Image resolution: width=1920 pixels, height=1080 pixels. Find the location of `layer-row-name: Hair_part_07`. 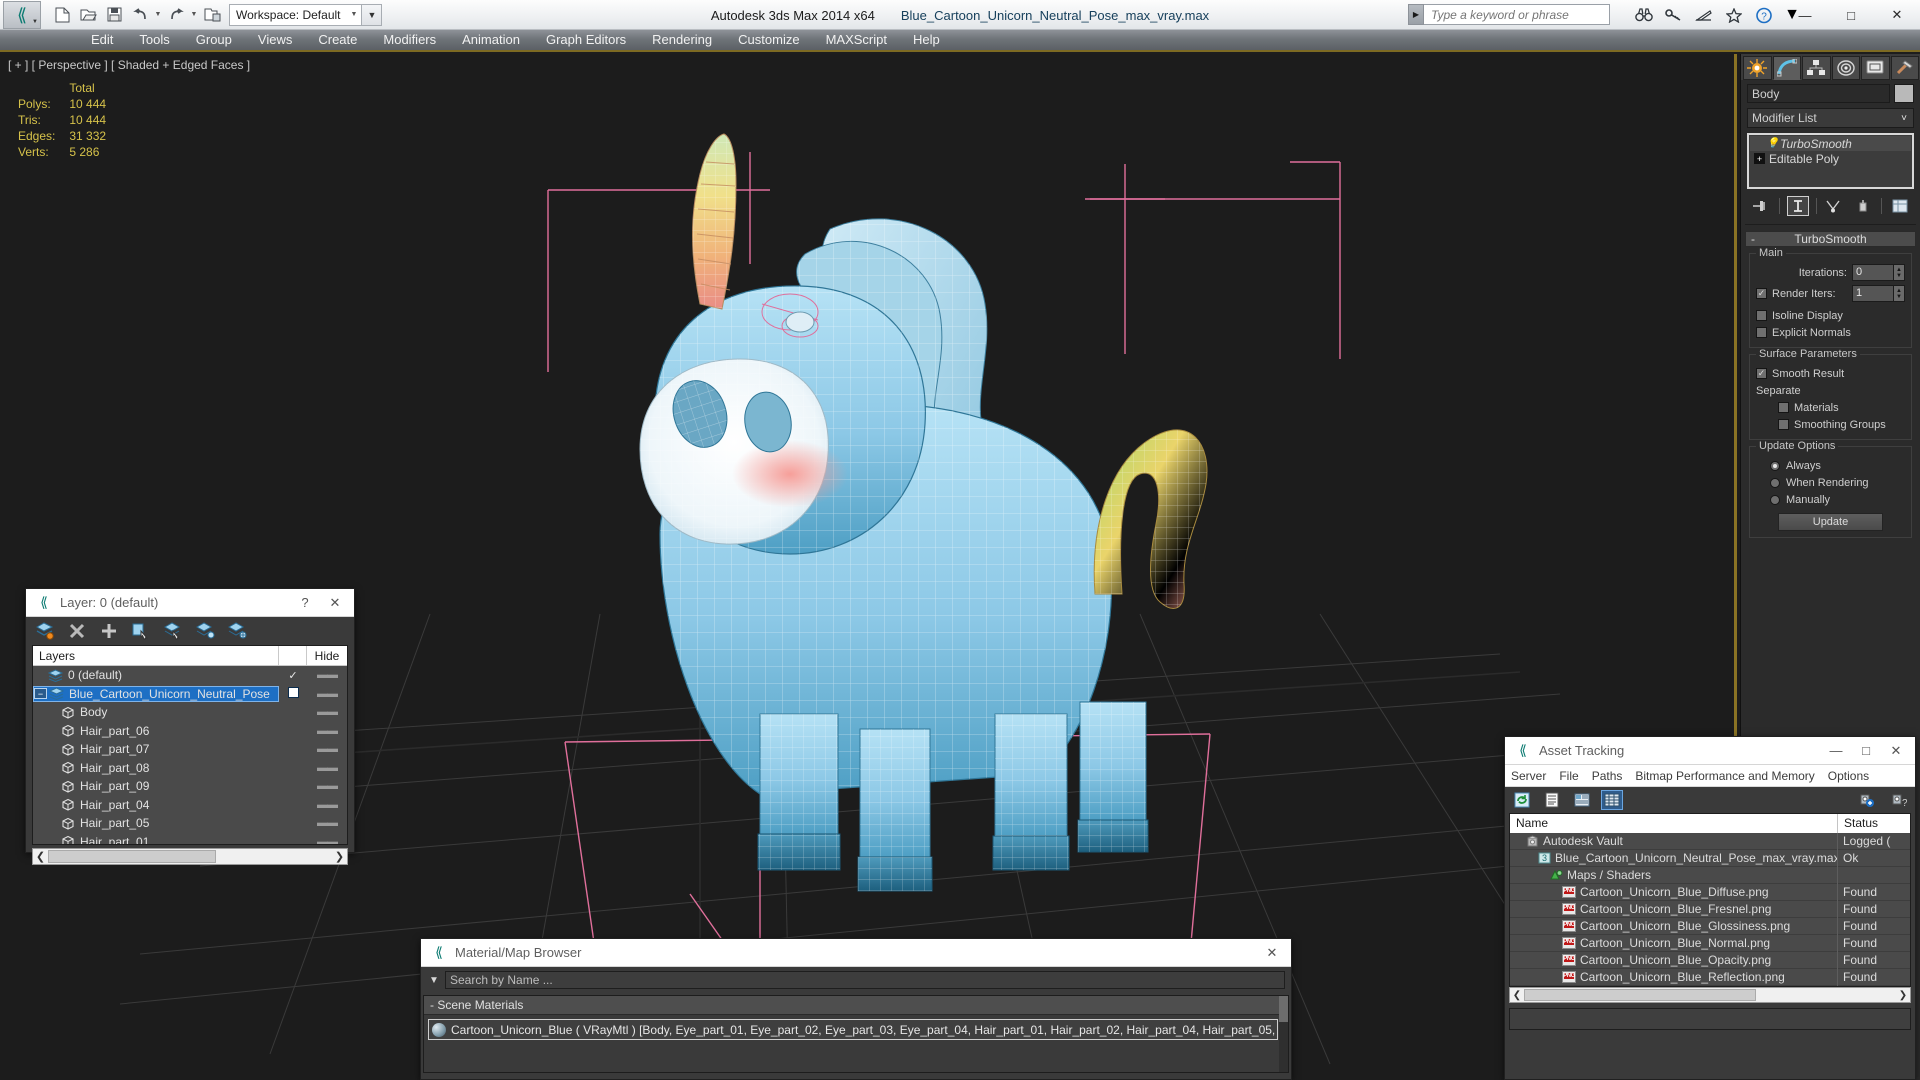

layer-row-name: Hair_part_07 is located at coordinates (156, 749).